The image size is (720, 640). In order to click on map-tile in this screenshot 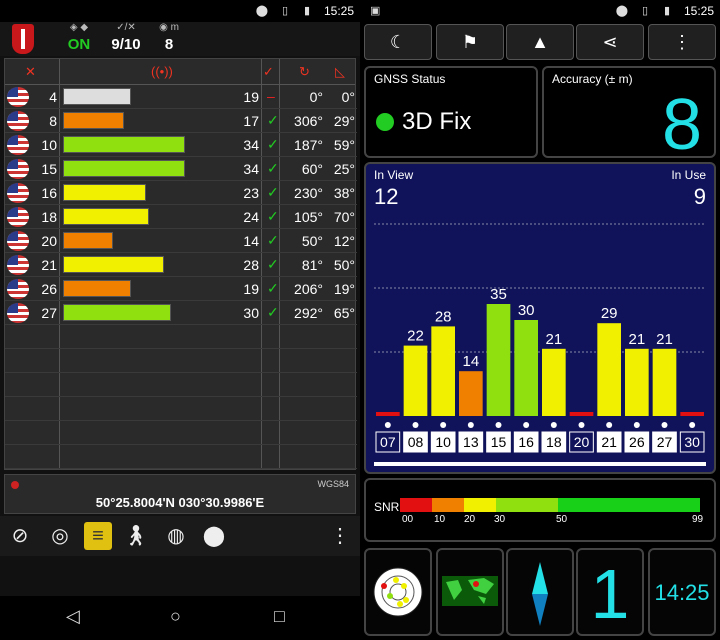, I will do `click(470, 592)`.